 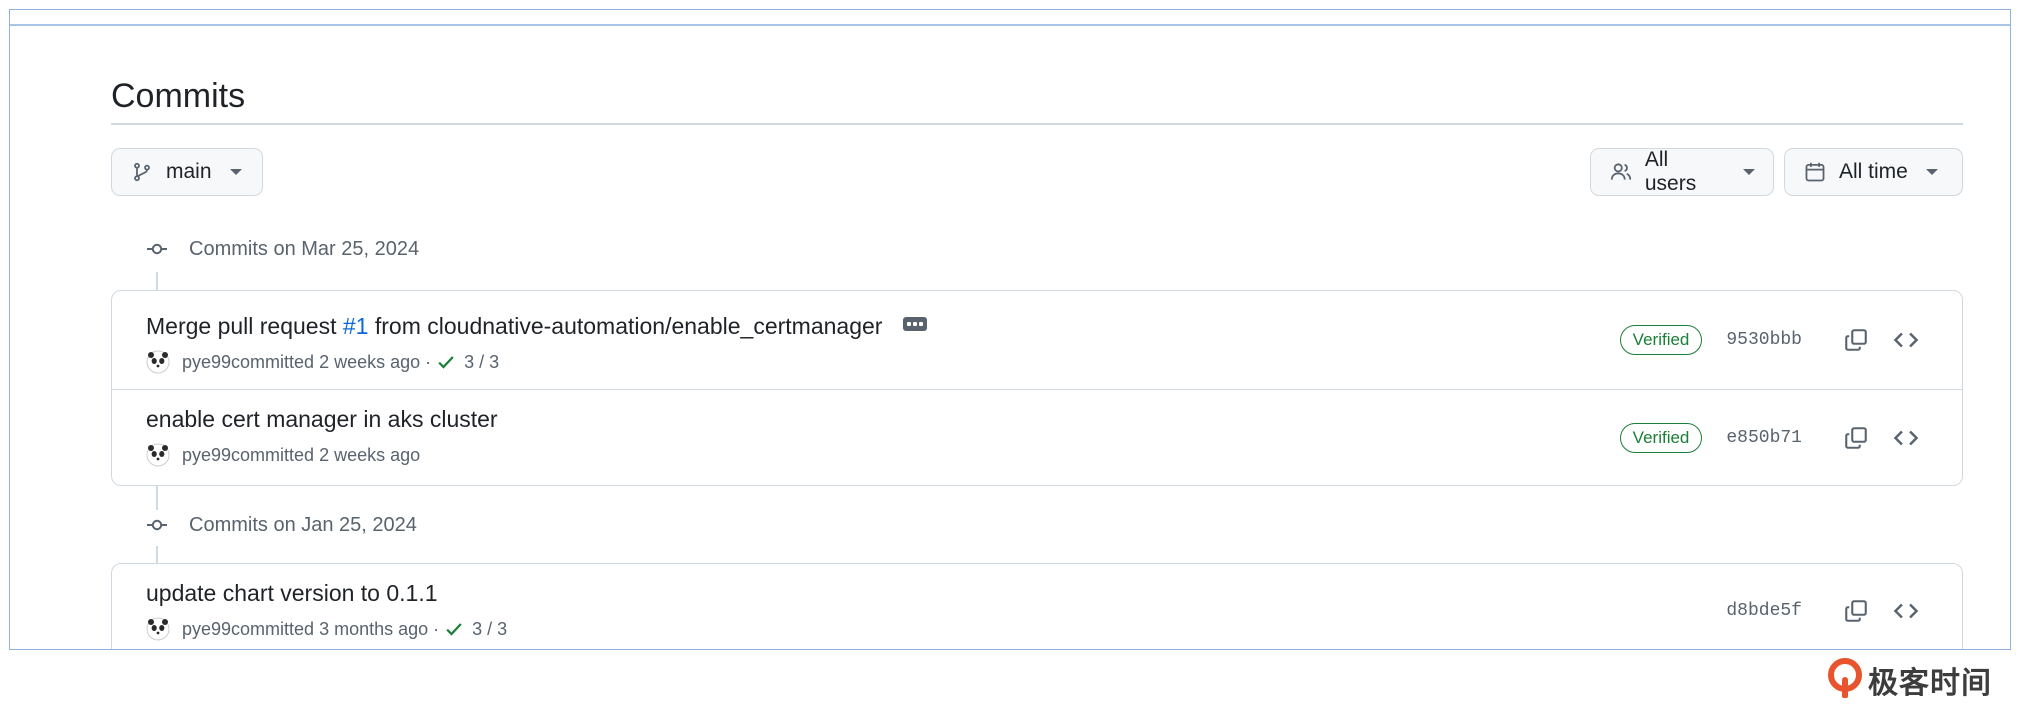 I want to click on pull-request-link: #1, so click(x=356, y=326).